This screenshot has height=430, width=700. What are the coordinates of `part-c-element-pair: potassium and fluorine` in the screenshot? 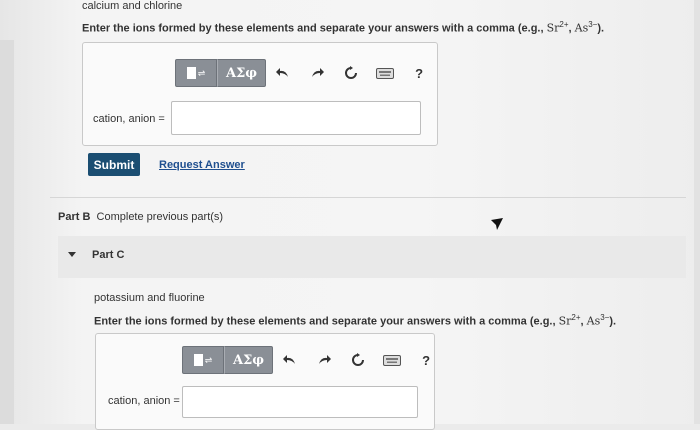 It's located at (149, 298).